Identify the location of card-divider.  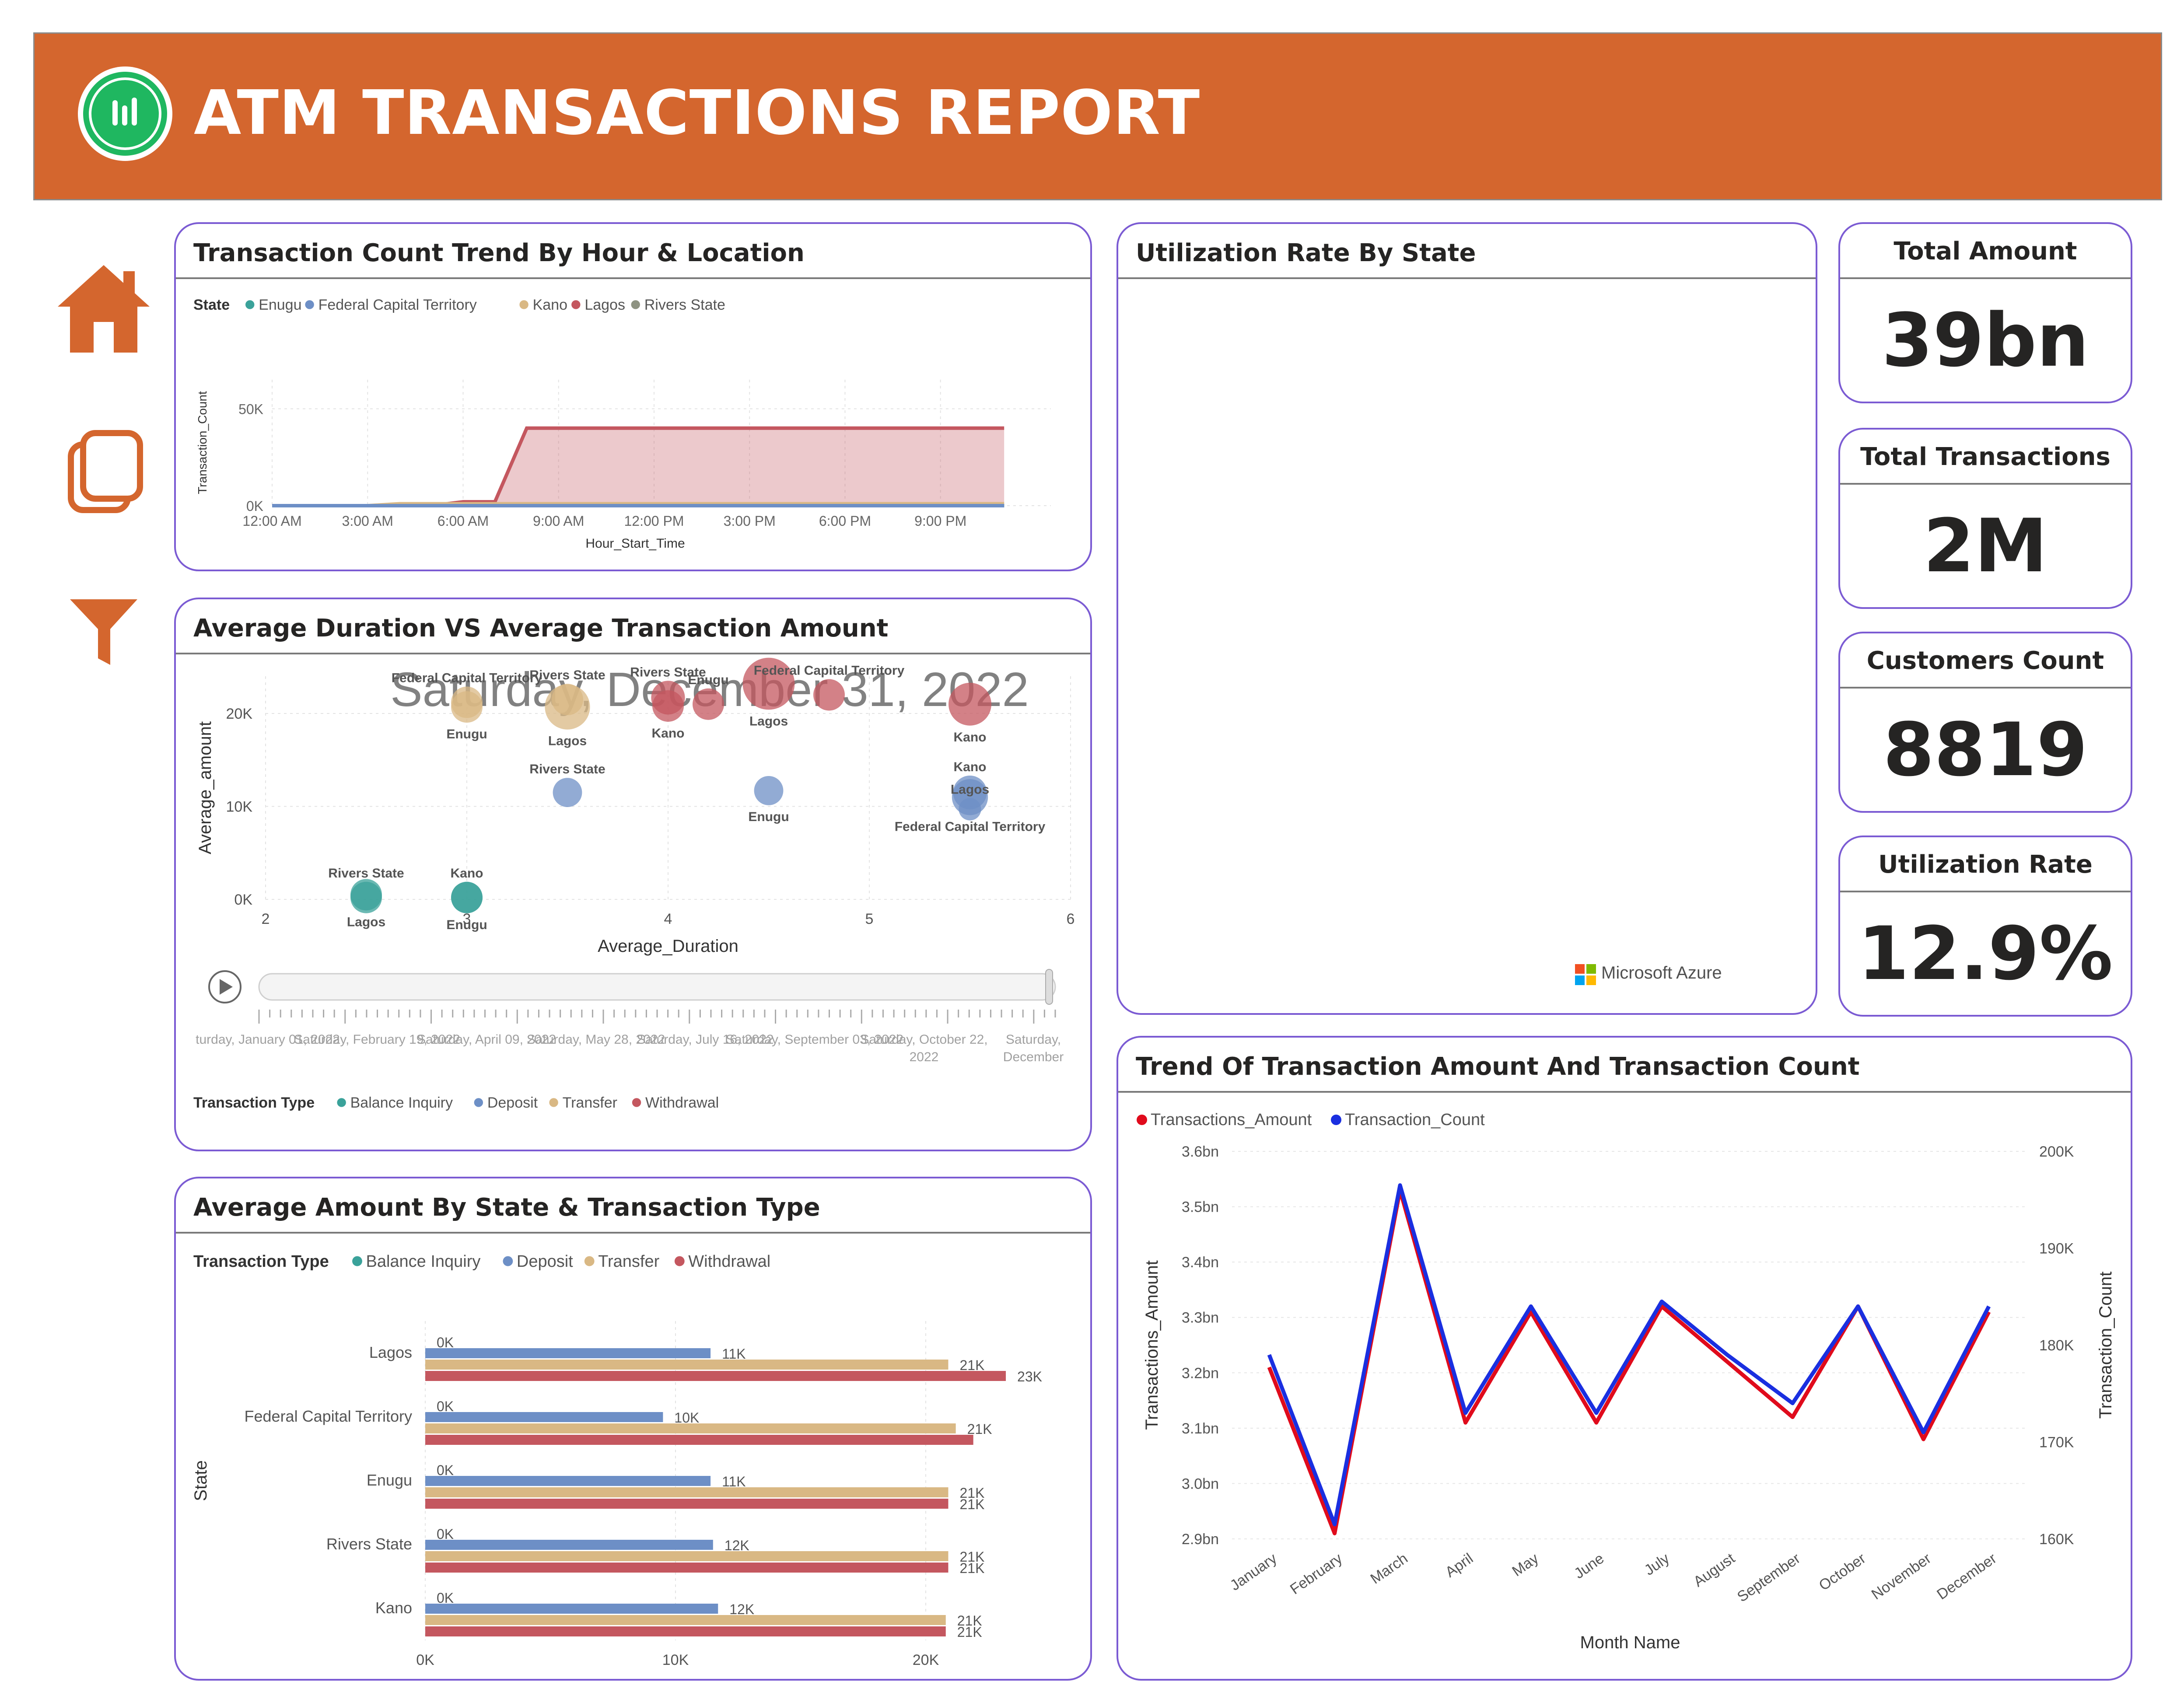
(1985, 484).